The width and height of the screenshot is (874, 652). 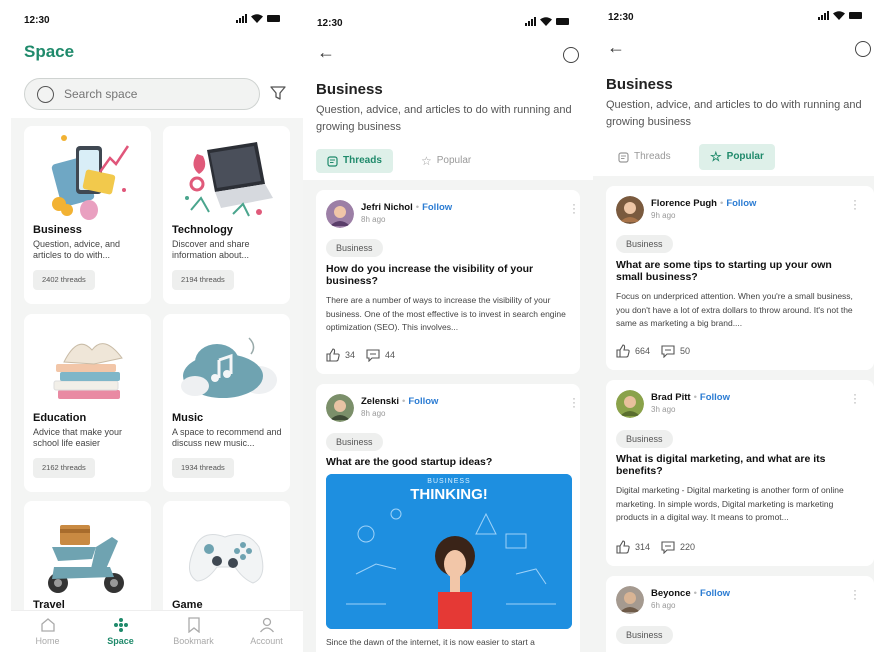 I want to click on tab-space: Space, so click(x=120, y=631).